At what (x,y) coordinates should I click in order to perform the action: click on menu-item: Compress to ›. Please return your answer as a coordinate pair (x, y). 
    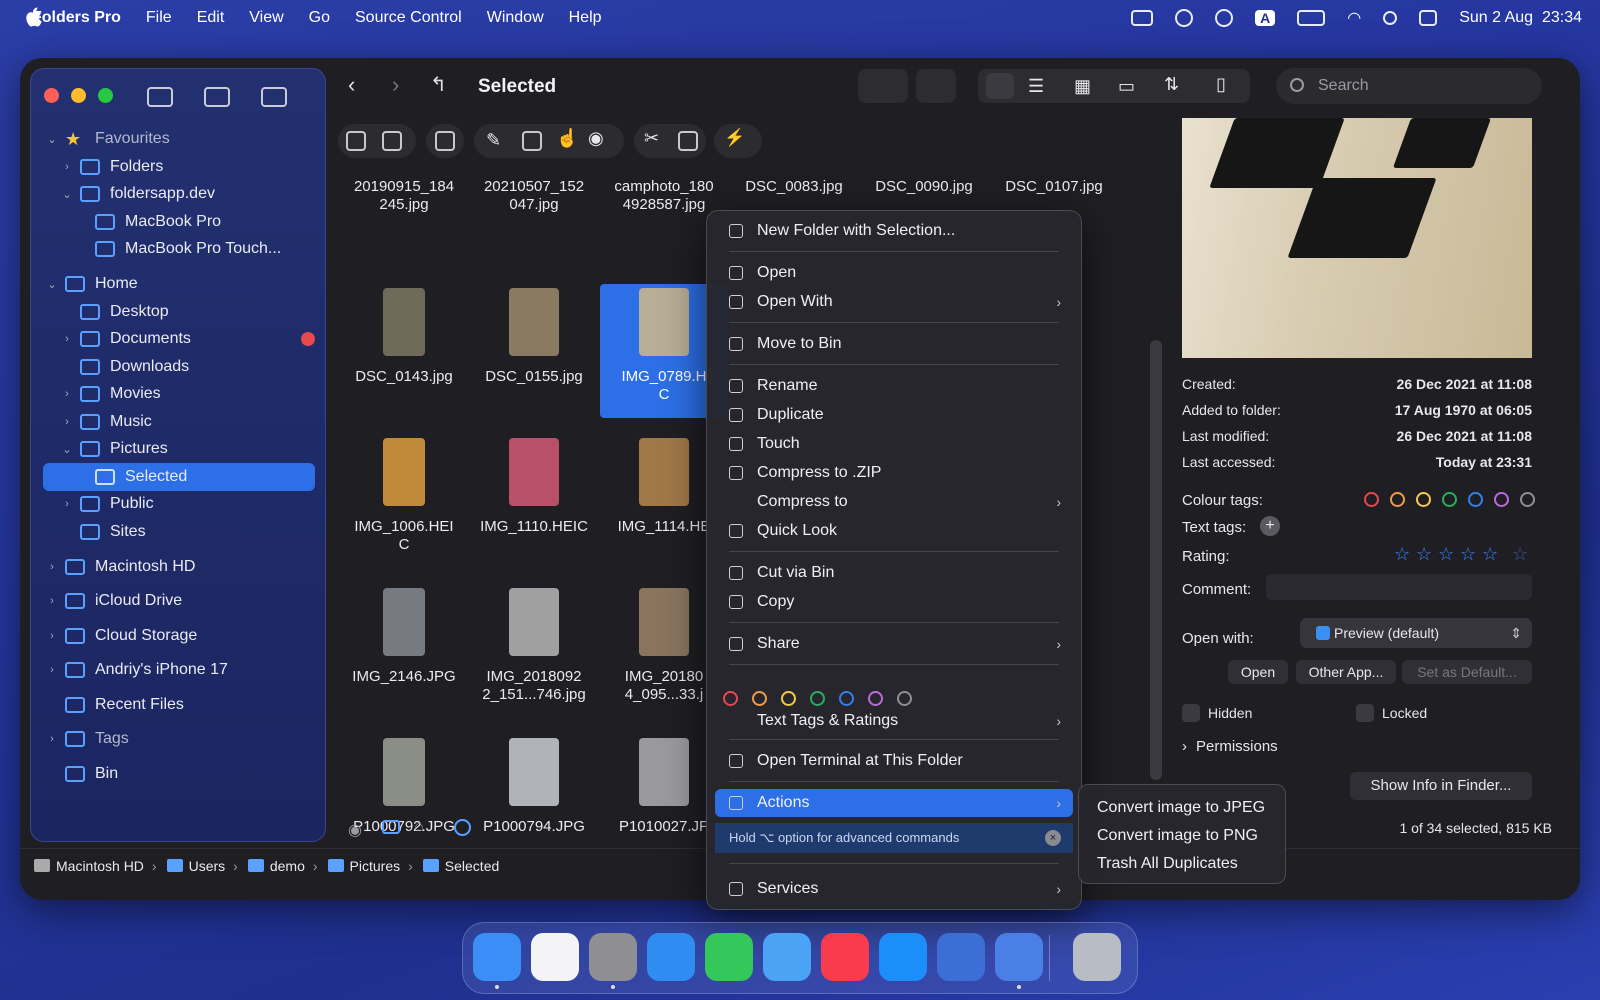
    Looking at the image, I should click on (894, 502).